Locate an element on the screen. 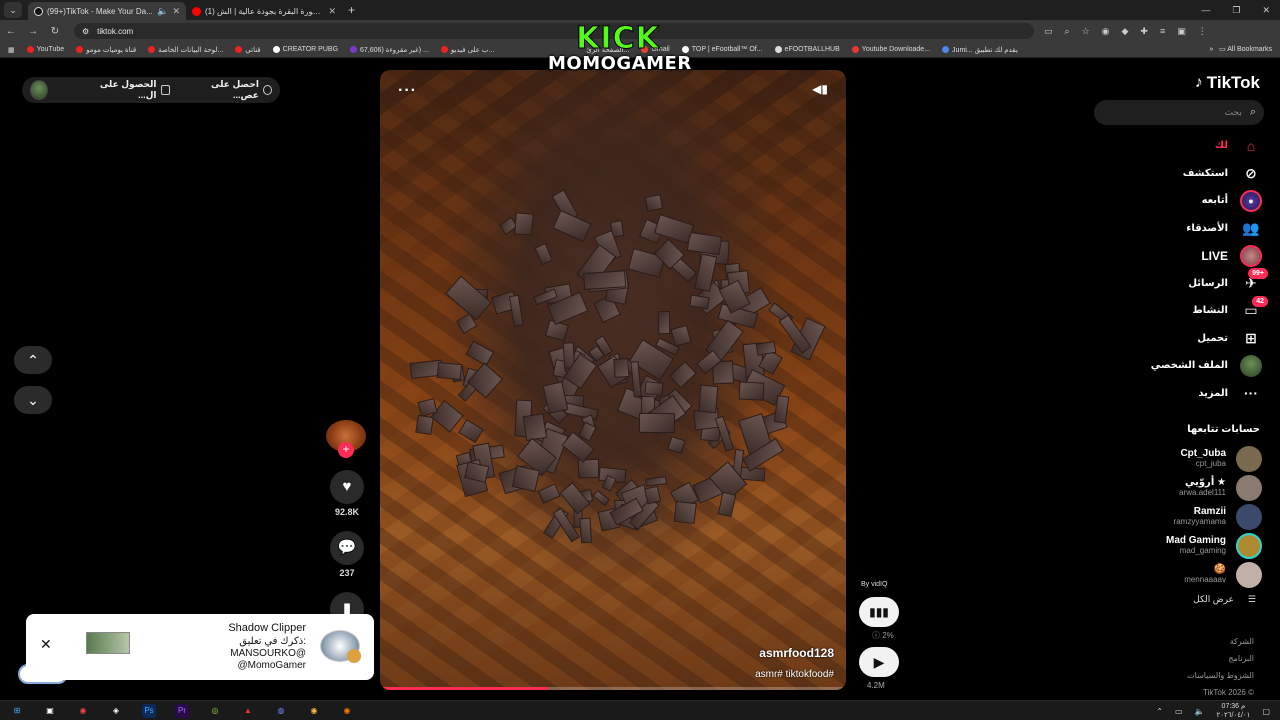 This screenshot has width=1280, height=720. sidebar-item-label: الملف الشخصي is located at coordinates (1189, 366).